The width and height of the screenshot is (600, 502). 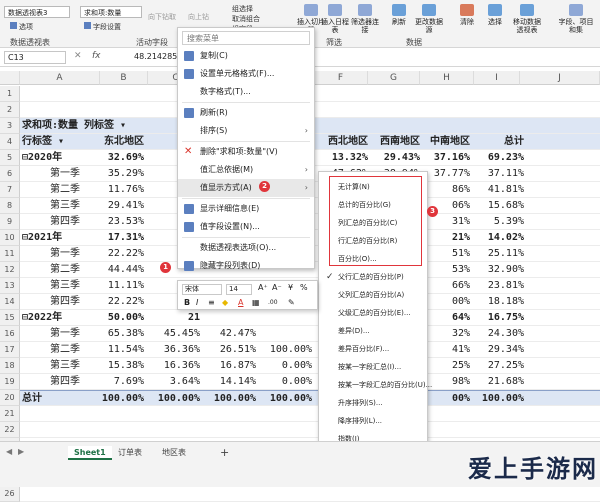 What do you see at coordinates (10, 126) in the screenshot?
I see `row-header-3: 3` at bounding box center [10, 126].